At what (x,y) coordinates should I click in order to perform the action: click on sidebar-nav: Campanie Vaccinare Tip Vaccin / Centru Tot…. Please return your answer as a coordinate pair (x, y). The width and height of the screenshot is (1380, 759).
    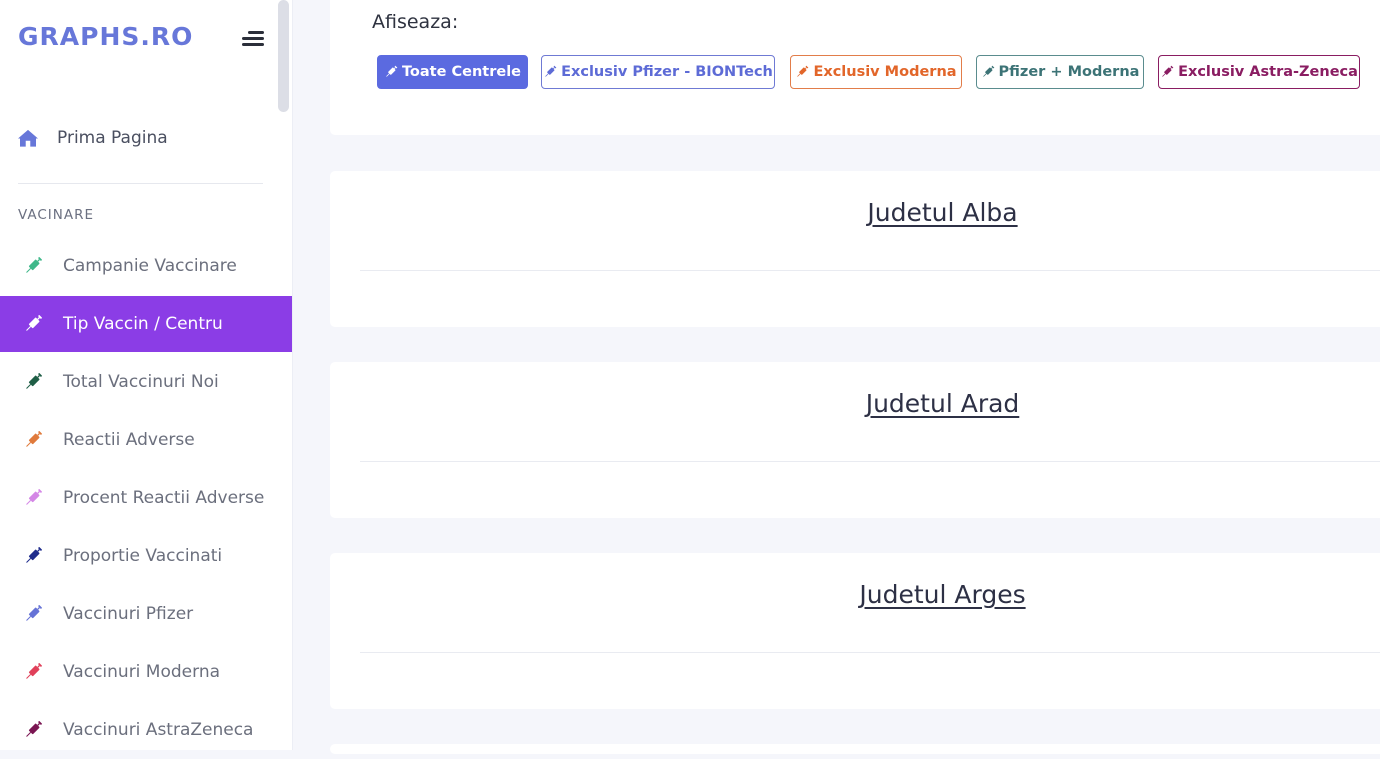
    Looking at the image, I should click on (146, 498).